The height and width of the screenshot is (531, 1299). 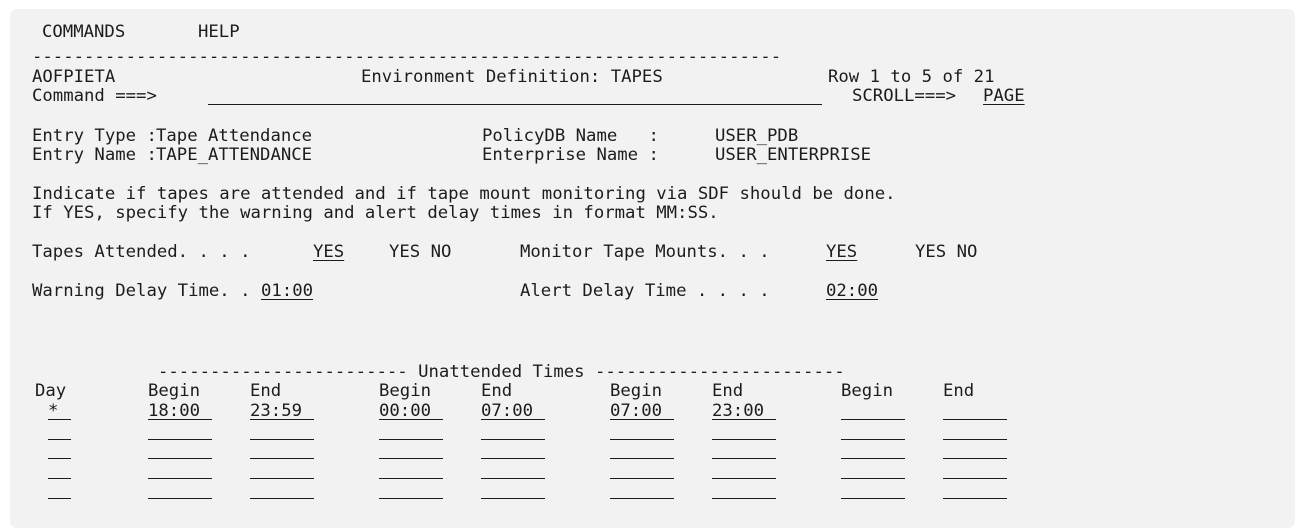 What do you see at coordinates (405, 411) in the screenshot?
I see `cell-begin-2-input: 00:00` at bounding box center [405, 411].